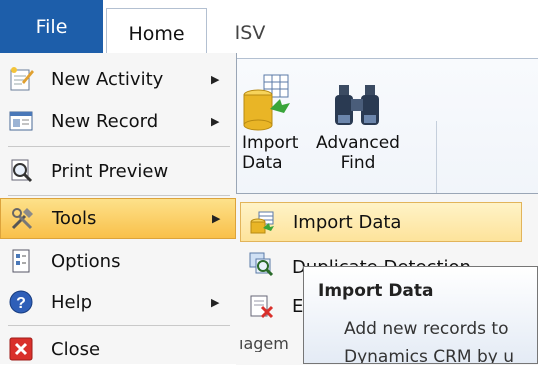  What do you see at coordinates (22, 171) in the screenshot?
I see `print-preview-icon` at bounding box center [22, 171].